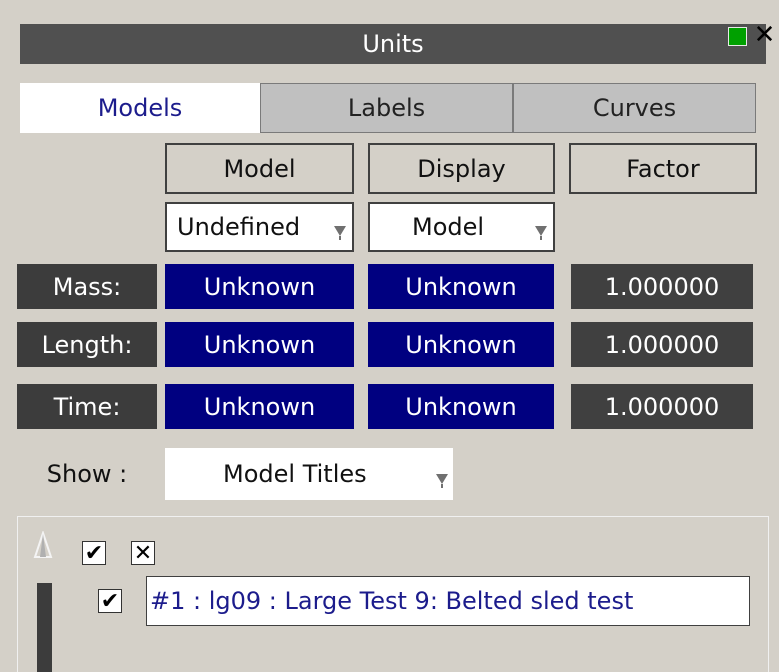  I want to click on length-model-unit-button: Unknown, so click(259, 344).